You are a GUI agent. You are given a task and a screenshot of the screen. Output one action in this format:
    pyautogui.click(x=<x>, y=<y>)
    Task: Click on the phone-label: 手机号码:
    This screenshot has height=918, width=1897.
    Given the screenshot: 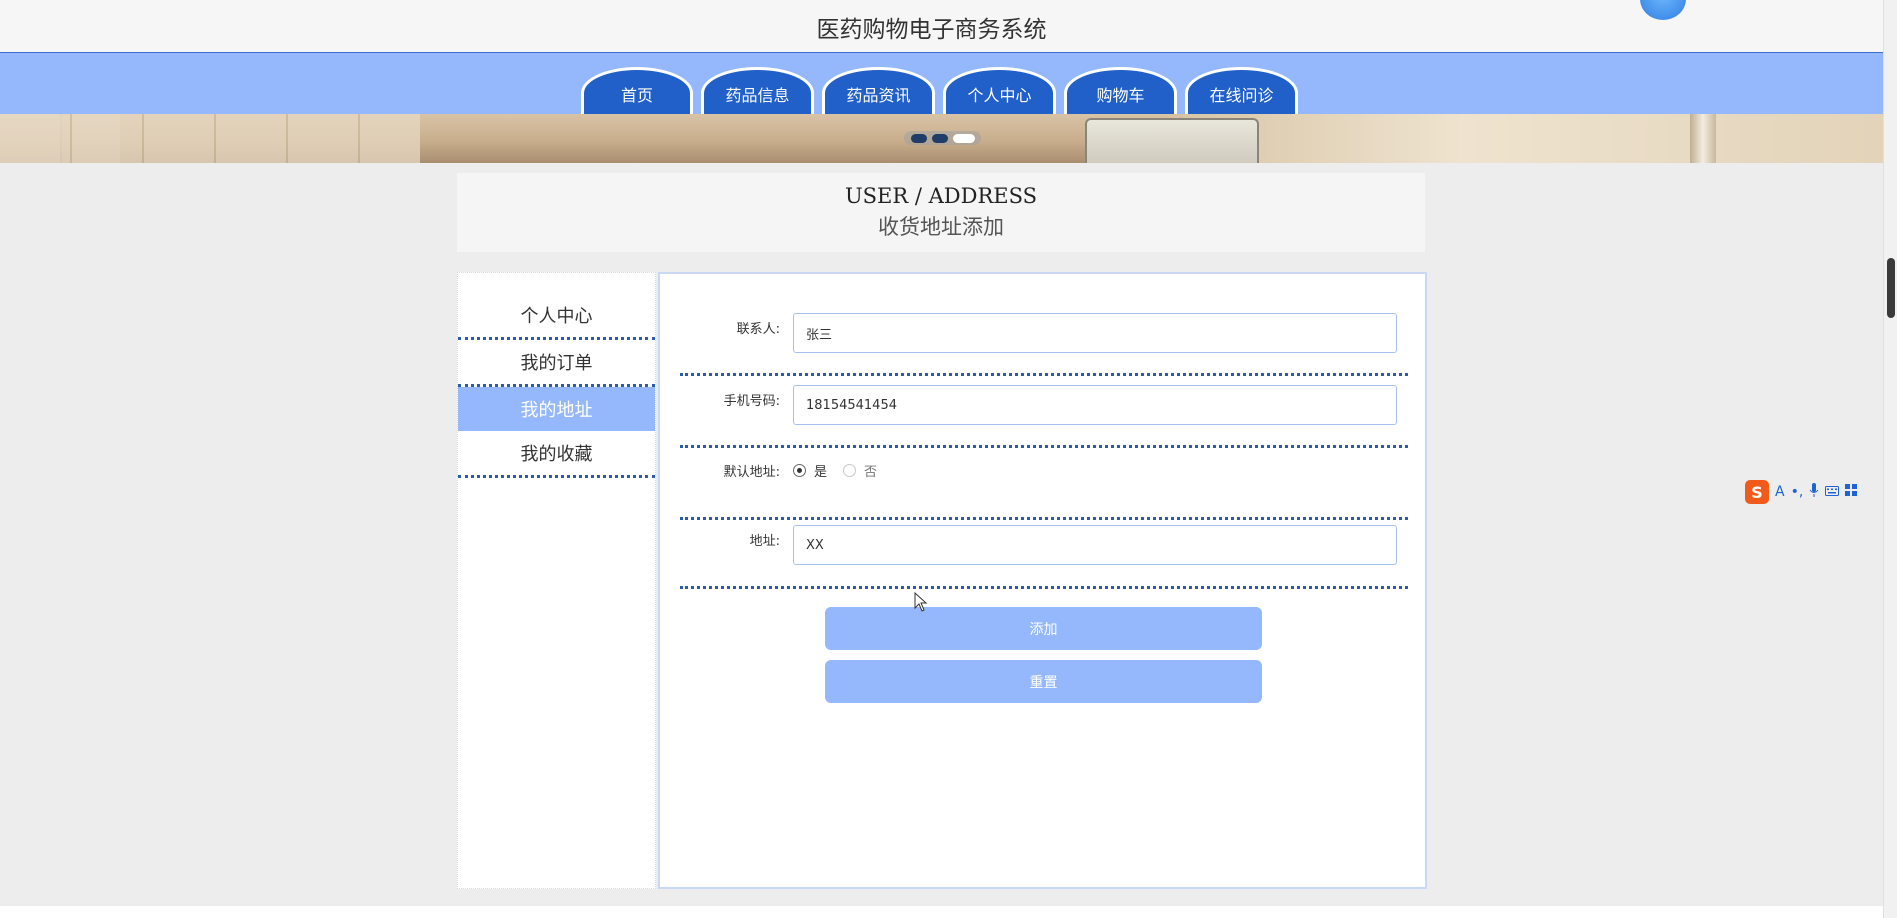 What is the action you would take?
    pyautogui.click(x=751, y=401)
    